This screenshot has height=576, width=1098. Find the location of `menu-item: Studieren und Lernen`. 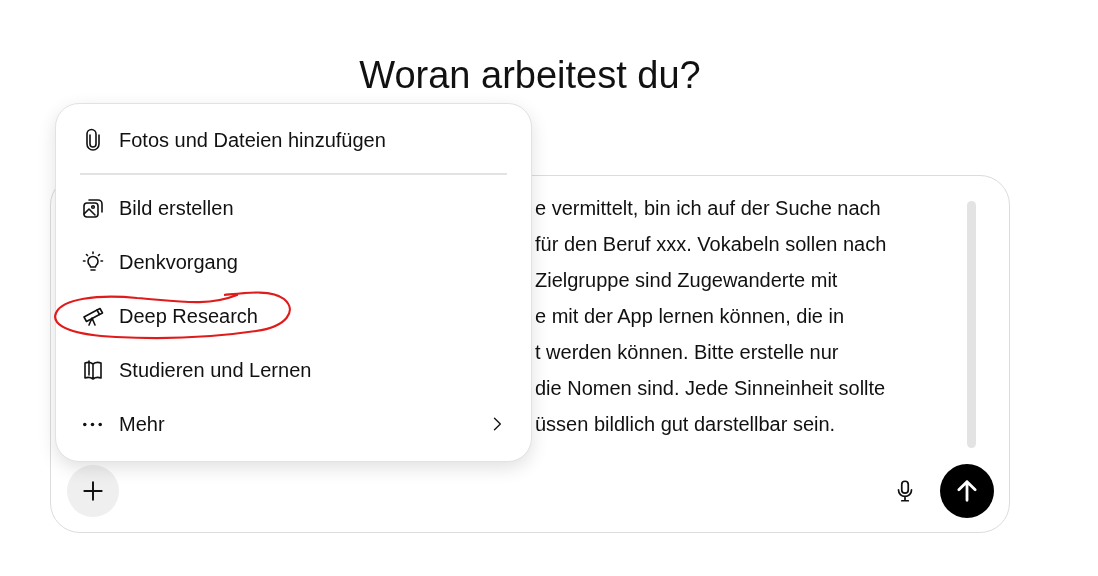

menu-item: Studieren und Lernen is located at coordinates (293, 370).